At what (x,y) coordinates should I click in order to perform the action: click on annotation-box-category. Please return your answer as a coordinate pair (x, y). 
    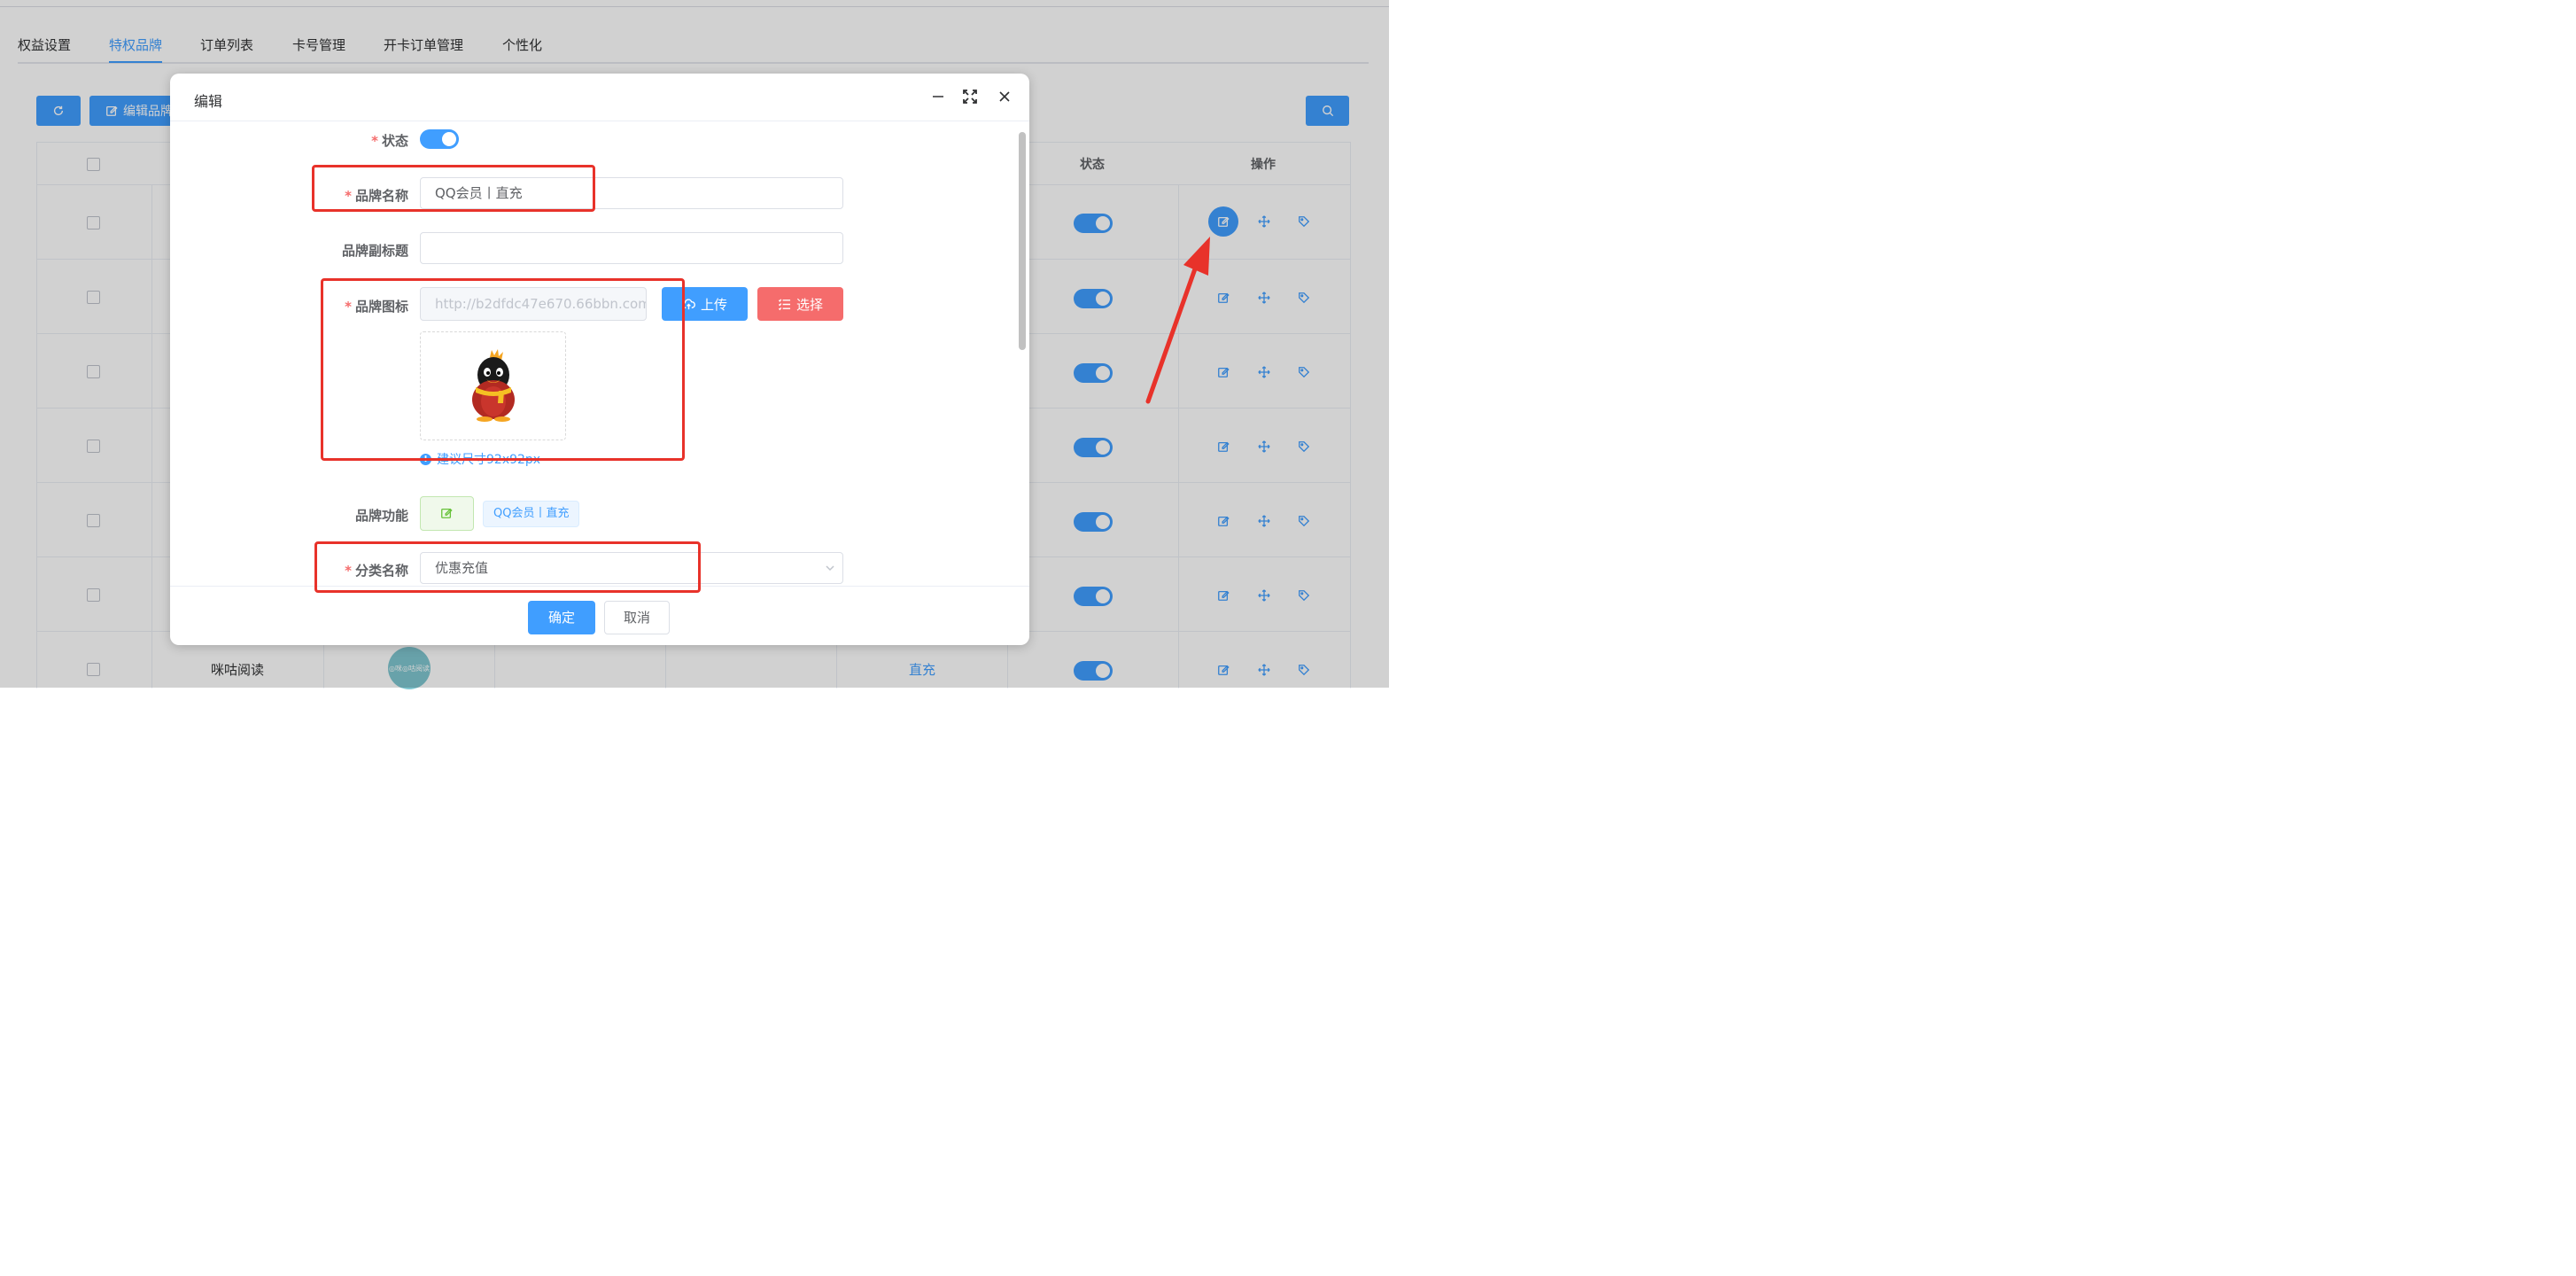
    Looking at the image, I should click on (507, 567).